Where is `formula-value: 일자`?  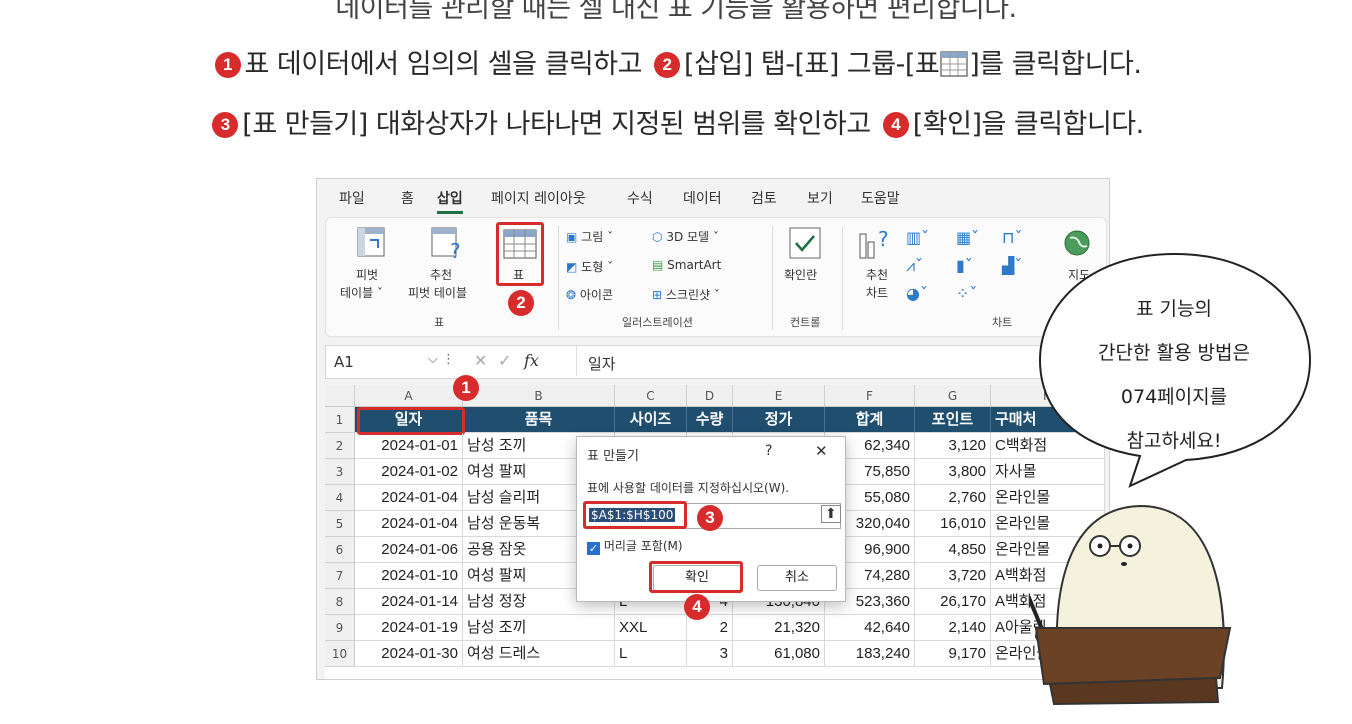
formula-value: 일자 is located at coordinates (602, 363).